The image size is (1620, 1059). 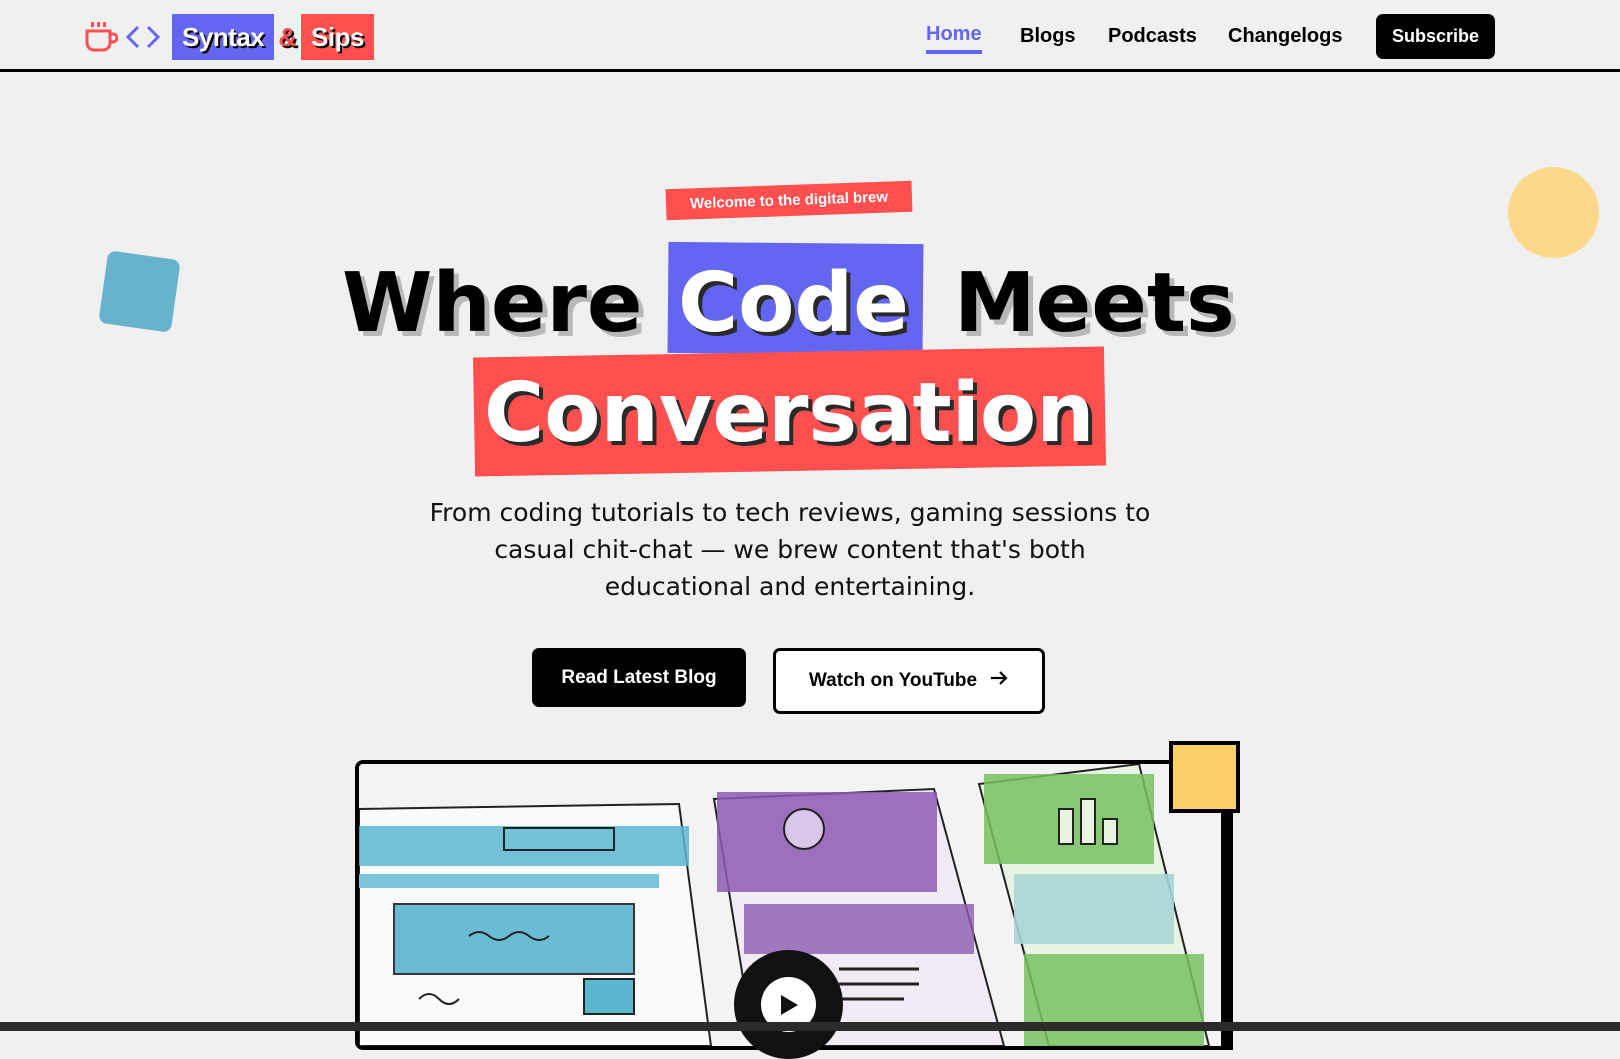 I want to click on bottom-edge-bar, so click(x=810, y=1026).